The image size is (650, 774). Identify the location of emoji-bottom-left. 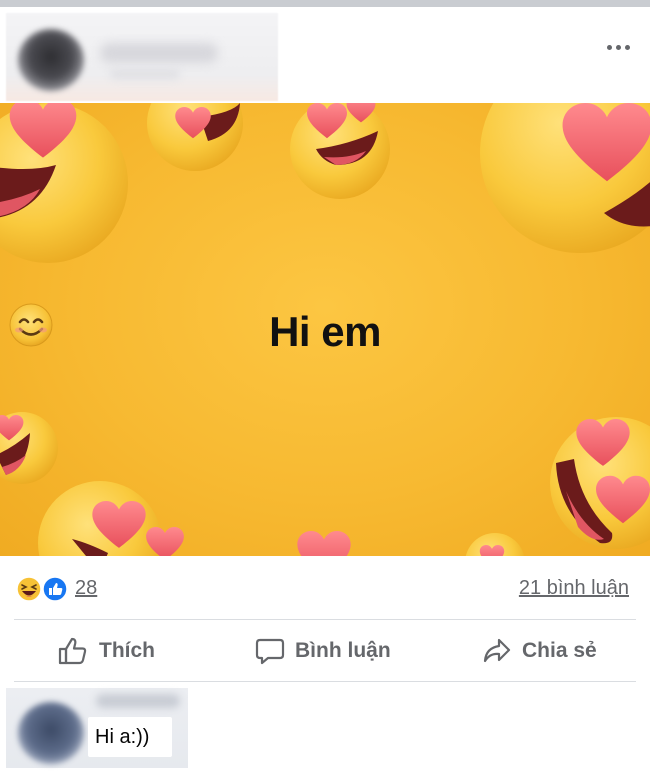
(111, 518).